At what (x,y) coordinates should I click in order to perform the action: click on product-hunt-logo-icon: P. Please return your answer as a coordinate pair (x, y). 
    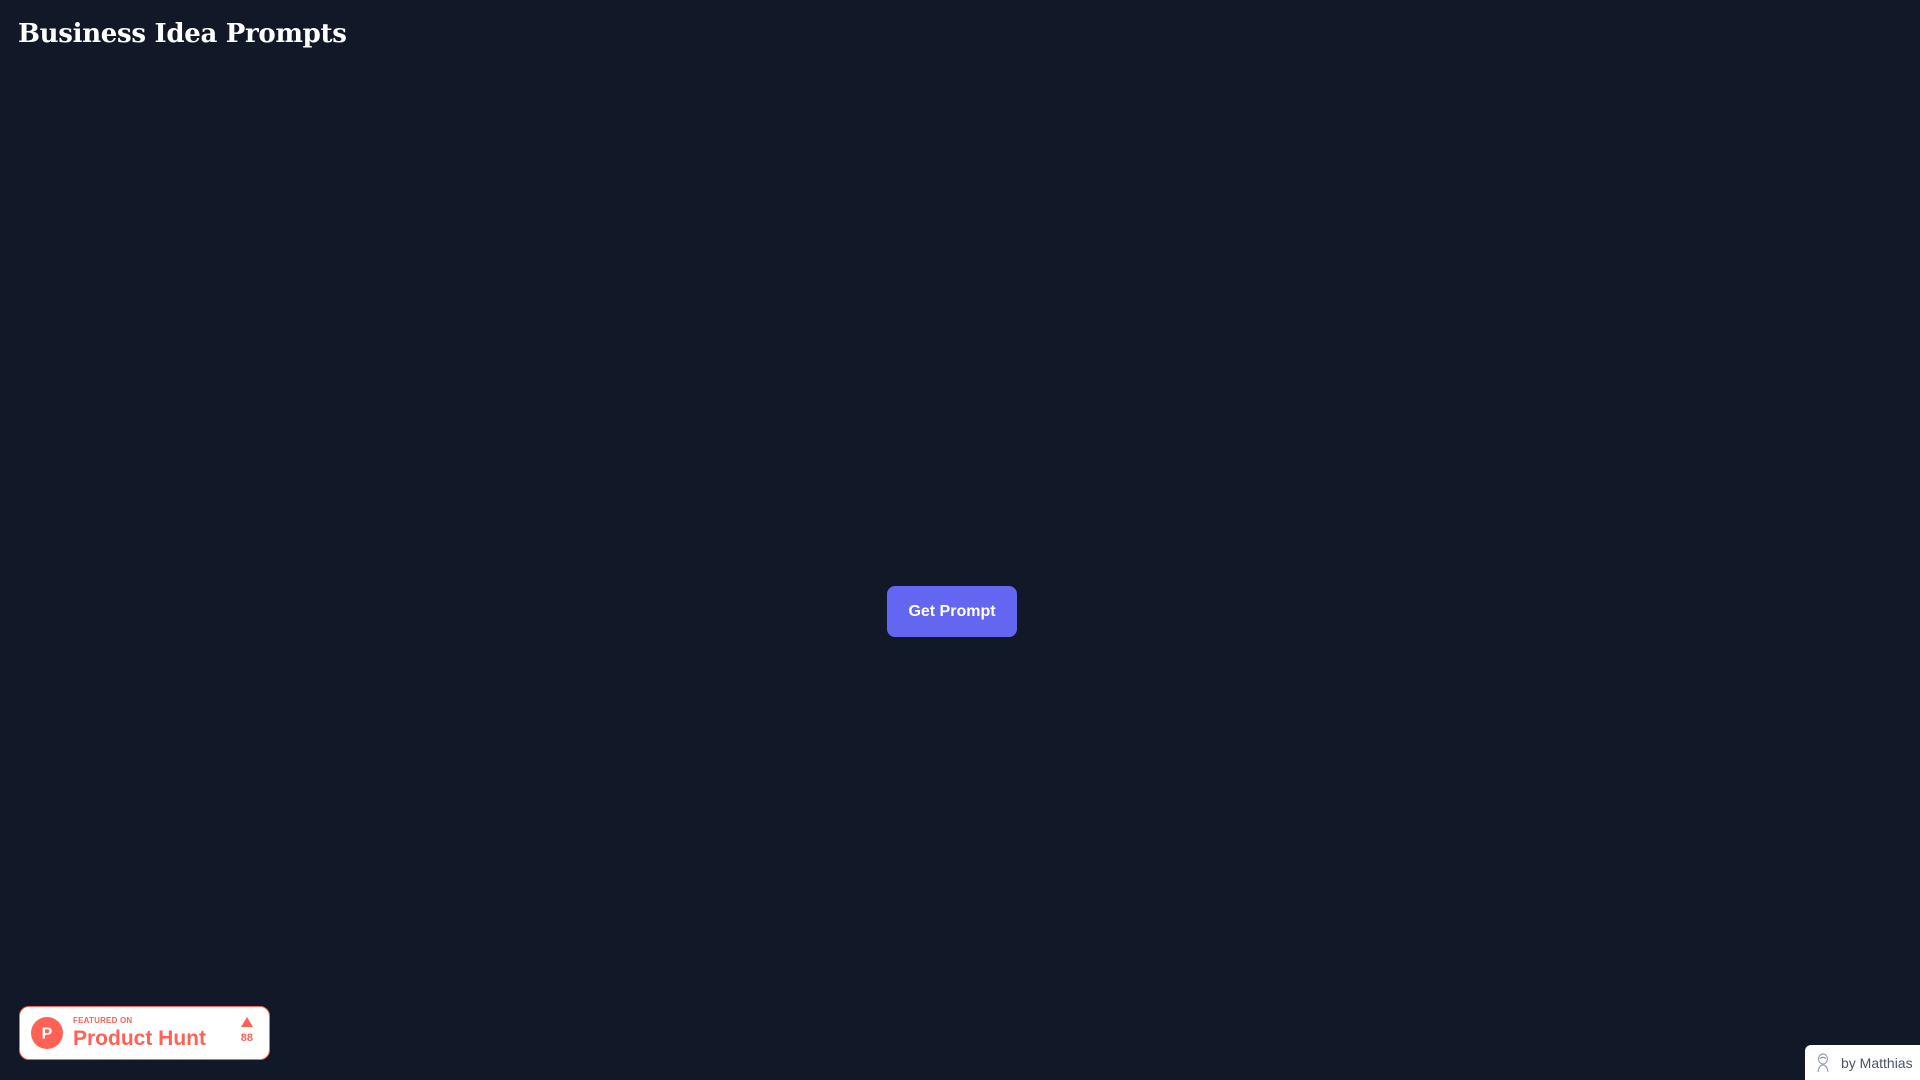
    Looking at the image, I should click on (47, 1033).